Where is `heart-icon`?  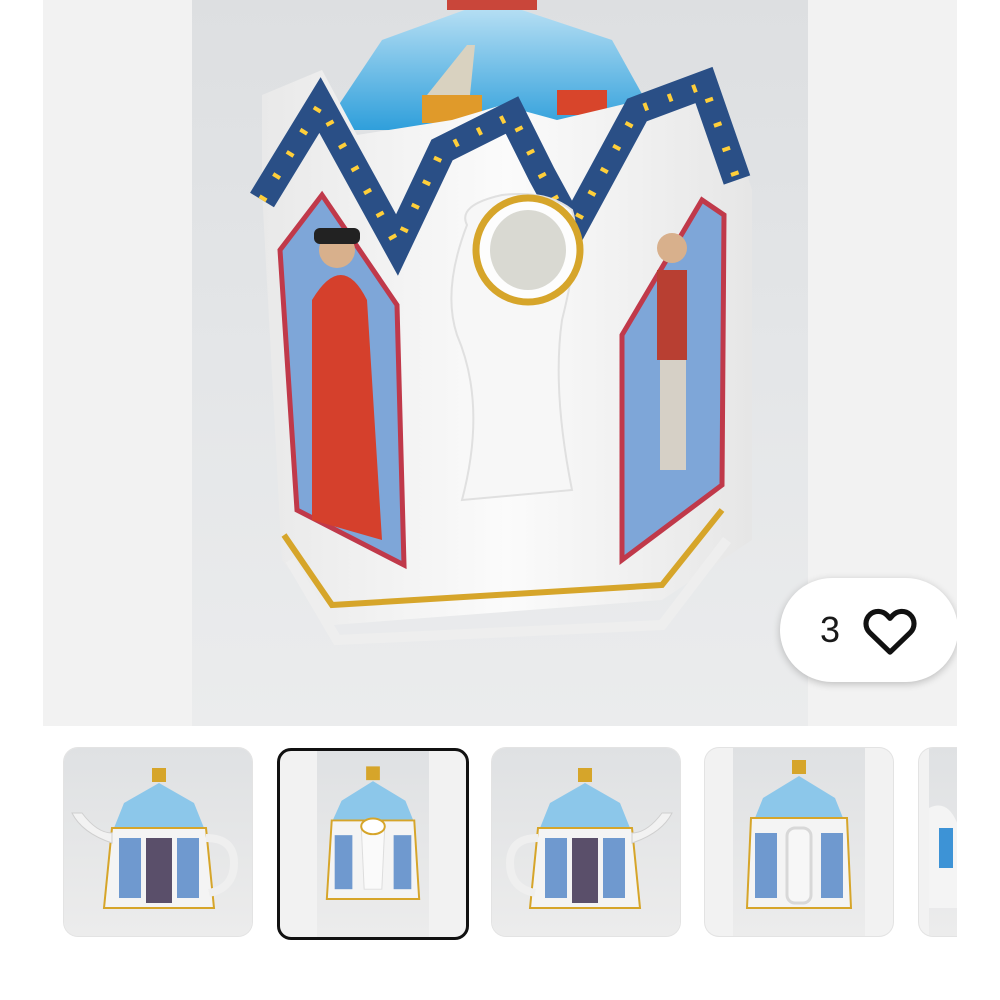
heart-icon is located at coordinates (890, 630).